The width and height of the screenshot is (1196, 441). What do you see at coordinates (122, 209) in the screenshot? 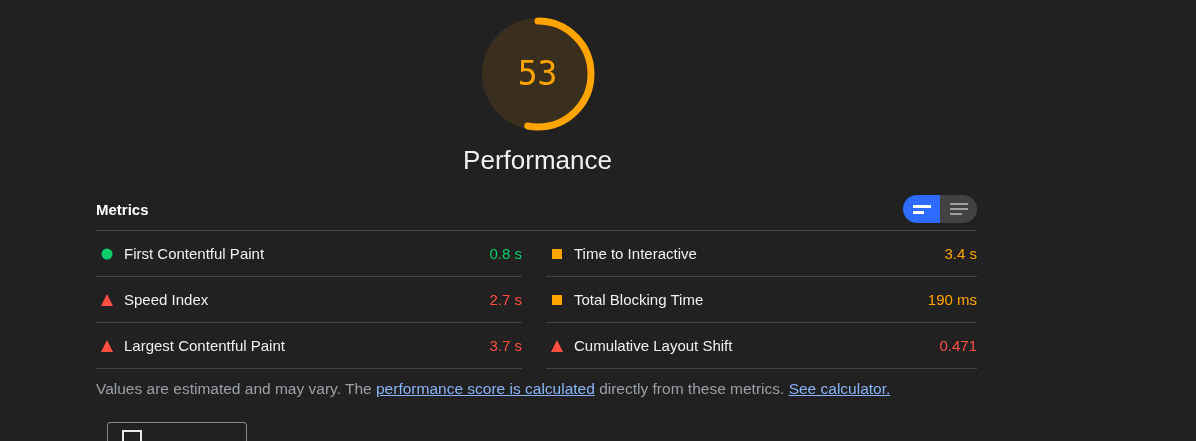
I see `metrics-heading: Metrics` at bounding box center [122, 209].